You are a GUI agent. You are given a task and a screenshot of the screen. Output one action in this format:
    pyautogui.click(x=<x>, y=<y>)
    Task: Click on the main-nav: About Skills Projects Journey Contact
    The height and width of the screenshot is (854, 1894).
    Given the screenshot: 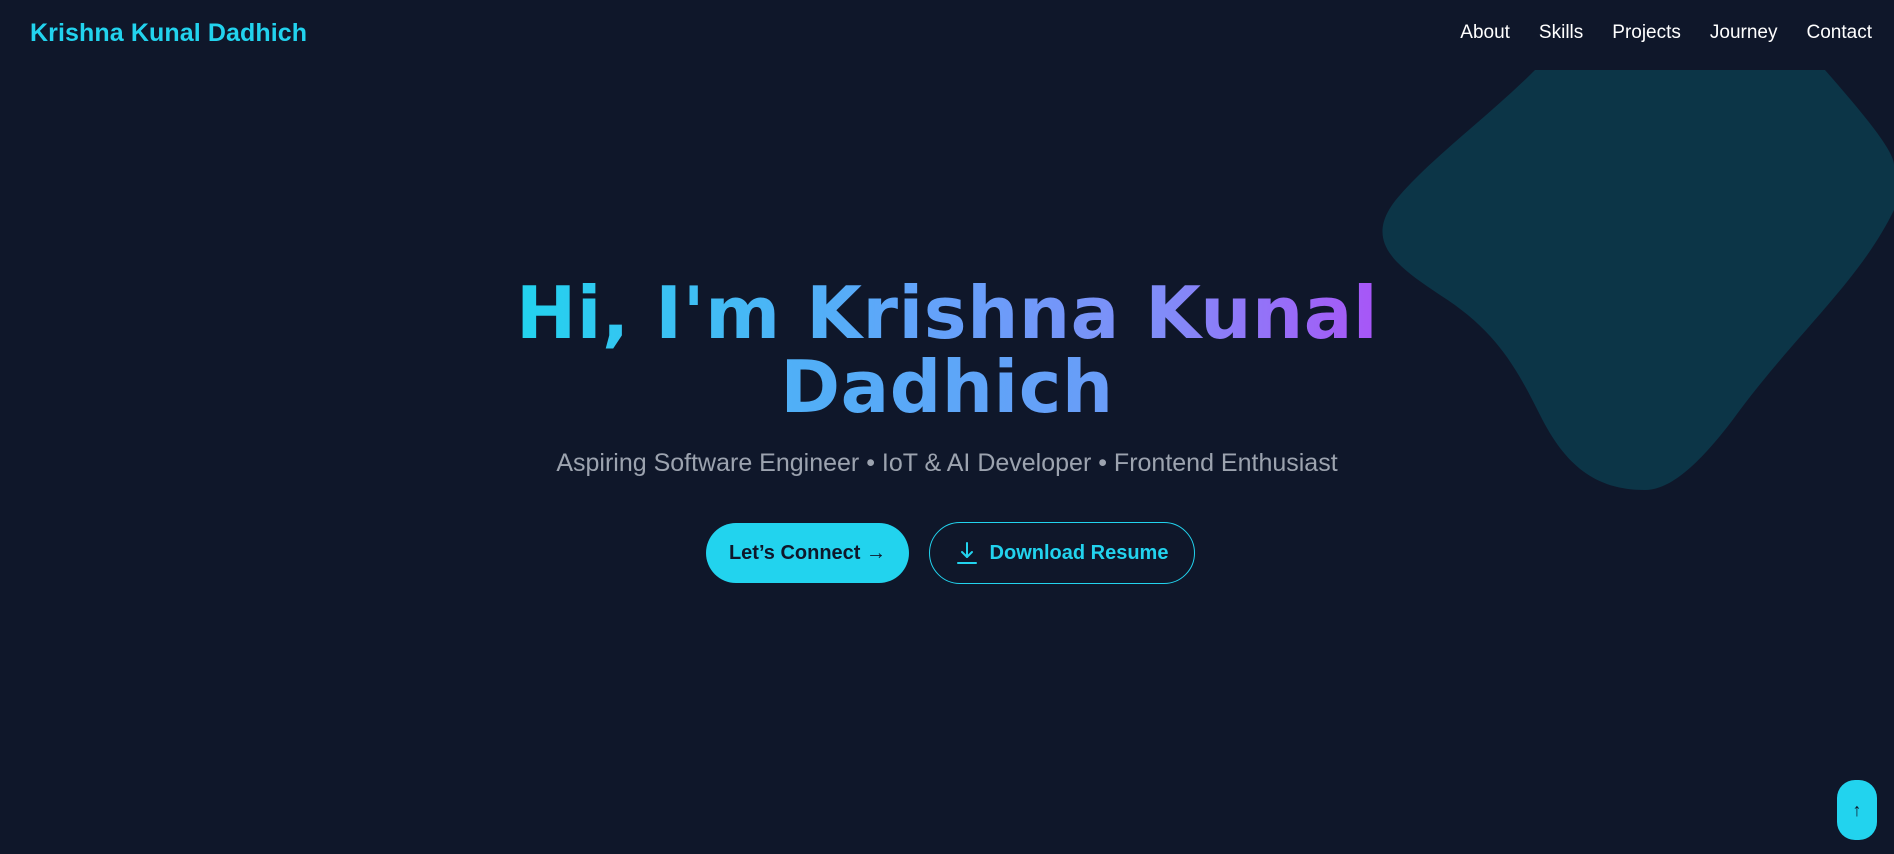 What is the action you would take?
    pyautogui.click(x=1651, y=33)
    